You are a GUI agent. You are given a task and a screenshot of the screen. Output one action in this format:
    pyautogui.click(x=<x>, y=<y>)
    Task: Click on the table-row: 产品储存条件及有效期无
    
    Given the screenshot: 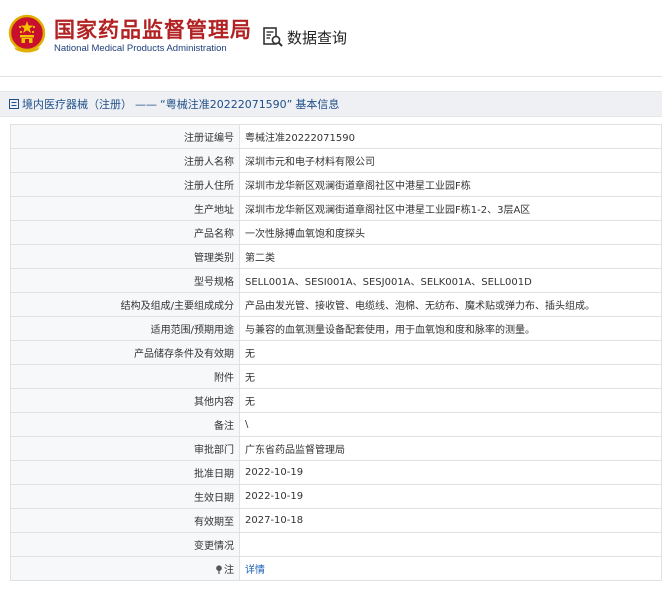 What is the action you would take?
    pyautogui.click(x=336, y=352)
    